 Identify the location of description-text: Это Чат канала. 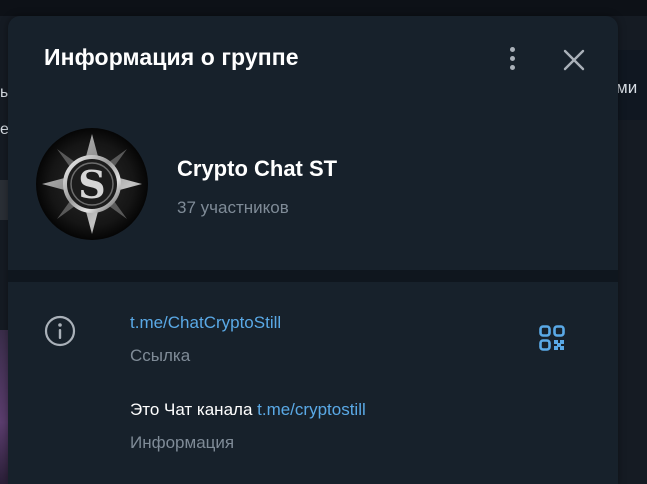
(194, 409).